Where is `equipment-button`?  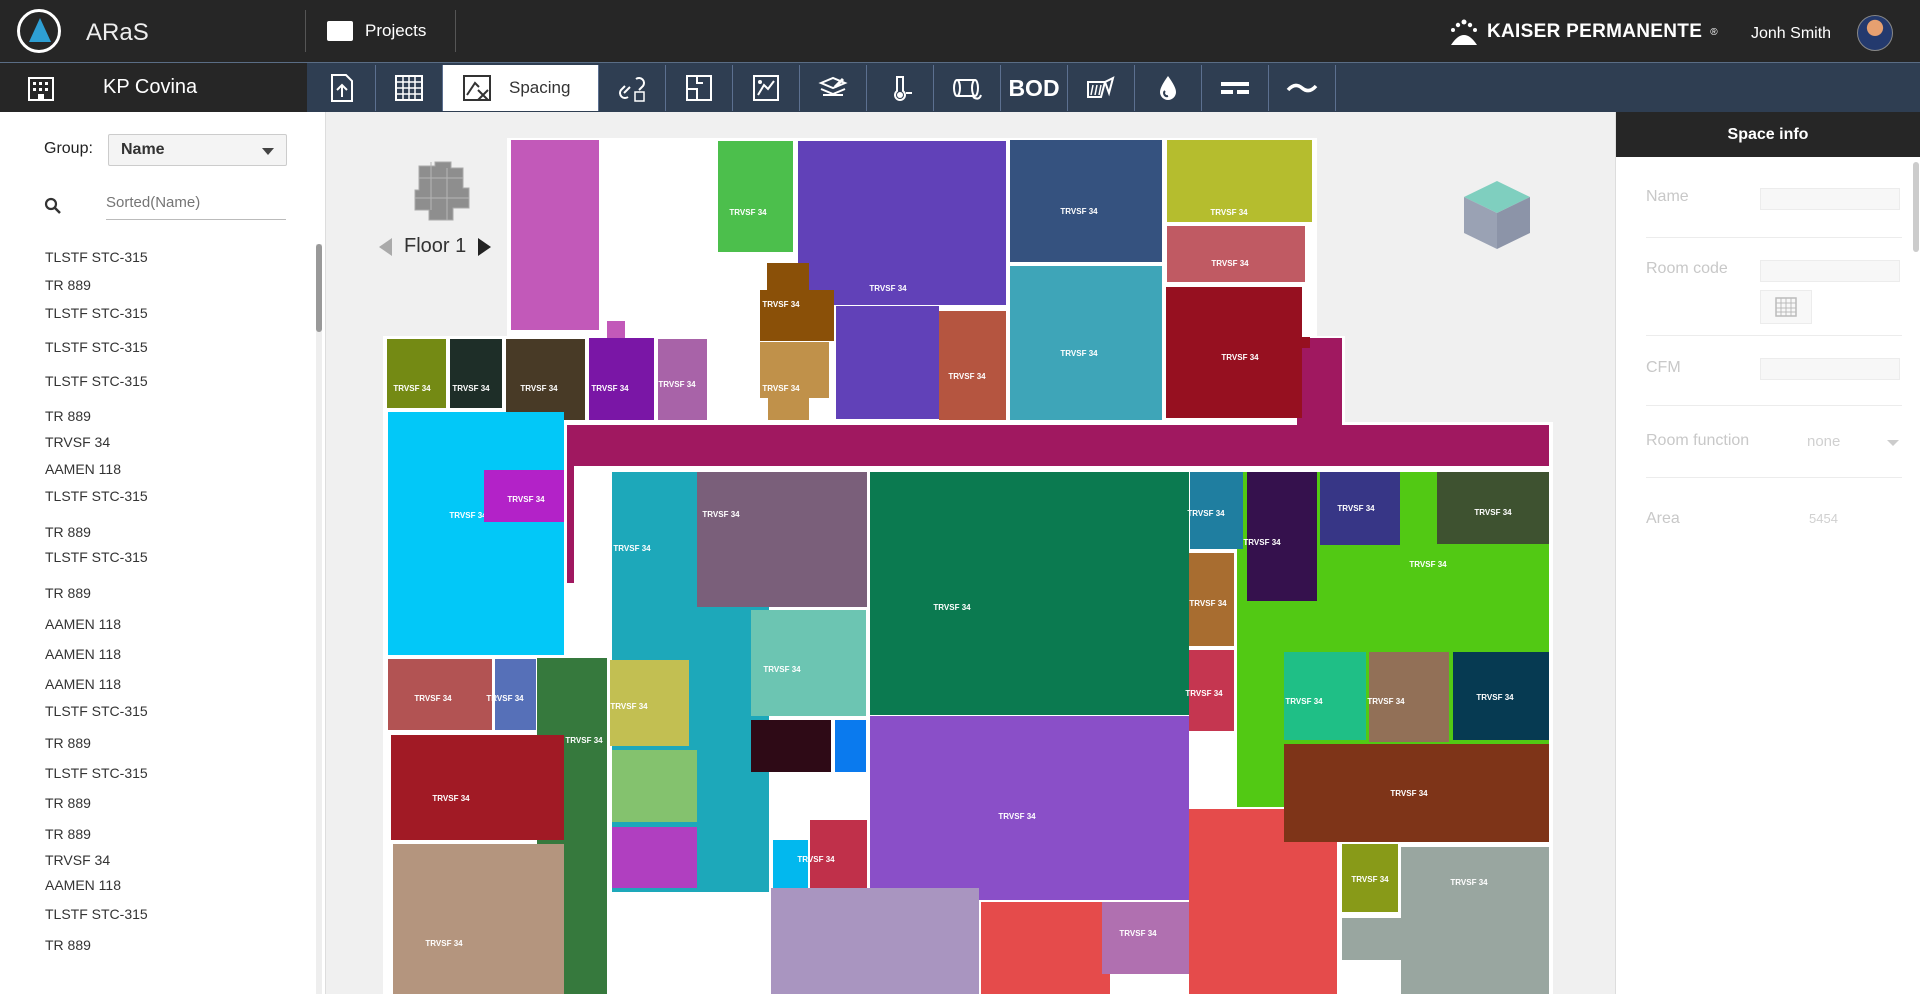
equipment-button is located at coordinates (1101, 88).